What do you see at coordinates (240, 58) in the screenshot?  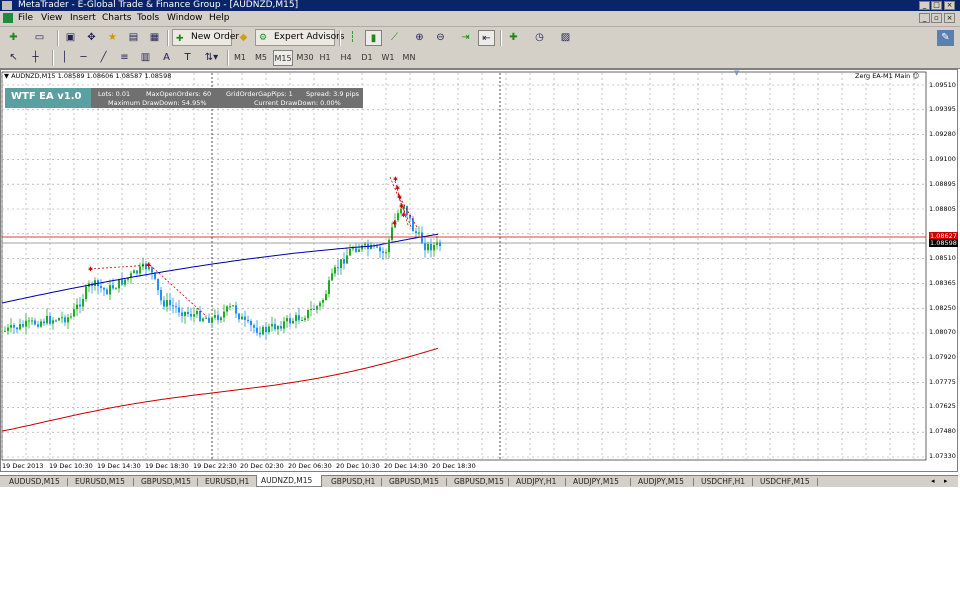 I see `tf-m1: M1` at bounding box center [240, 58].